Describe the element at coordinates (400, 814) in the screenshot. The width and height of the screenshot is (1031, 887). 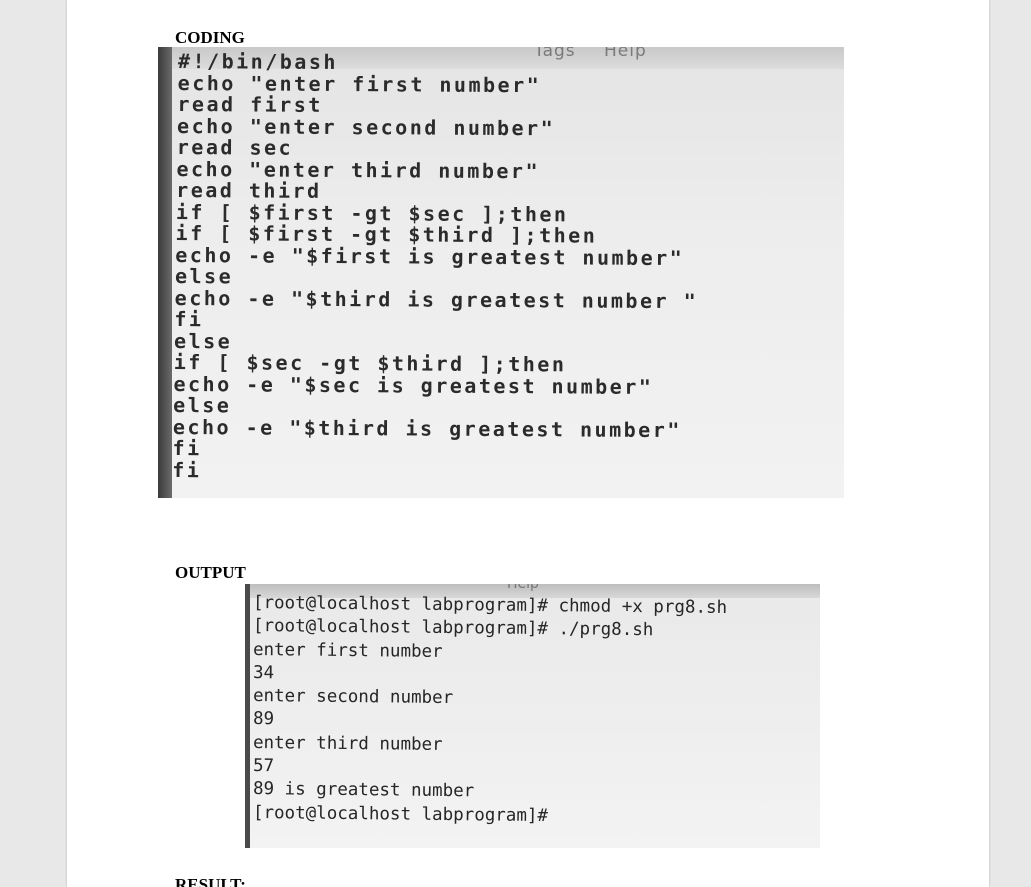
I see `terminal-line: [root@localhost labprogram]#` at that location.